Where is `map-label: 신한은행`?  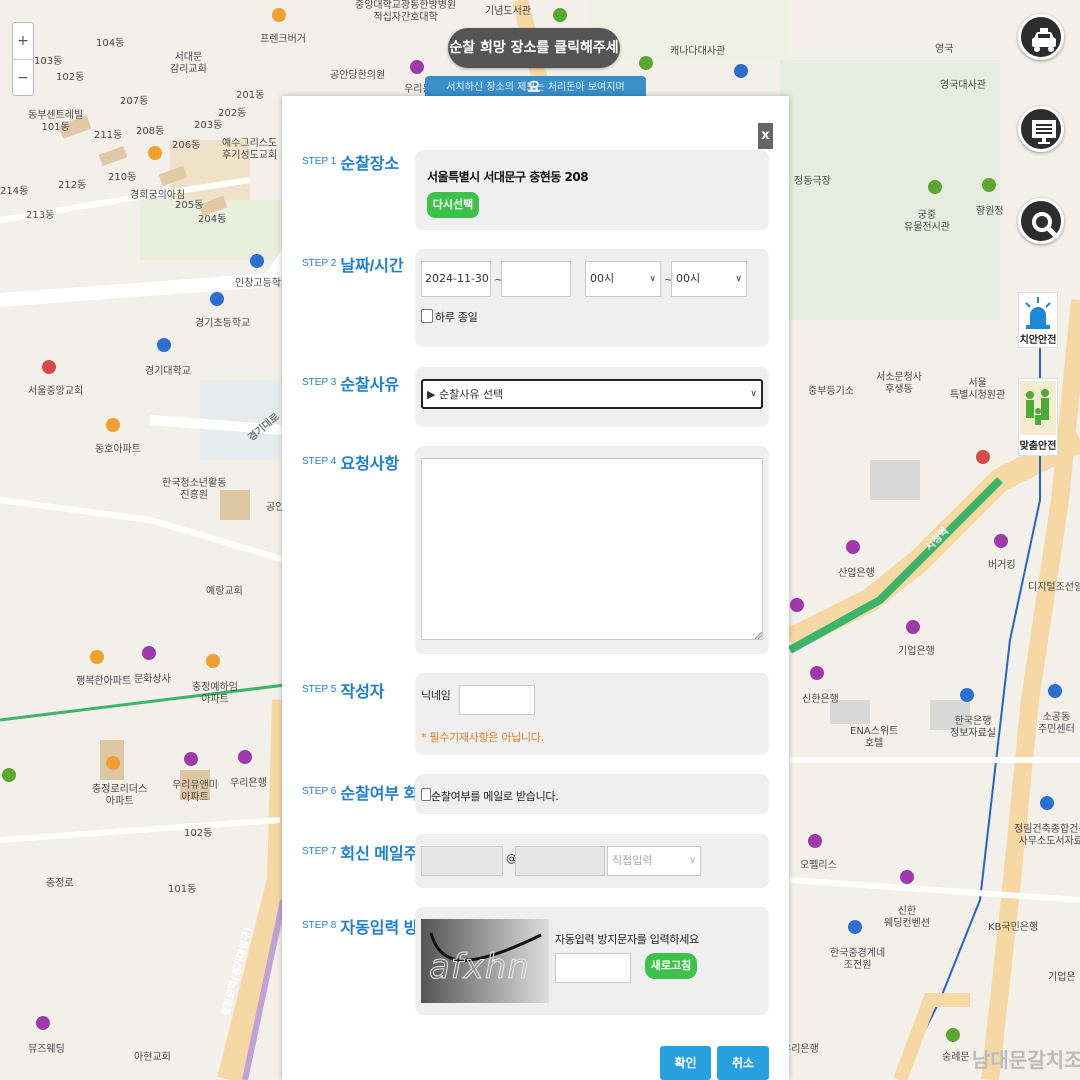 map-label: 신한은행 is located at coordinates (820, 699).